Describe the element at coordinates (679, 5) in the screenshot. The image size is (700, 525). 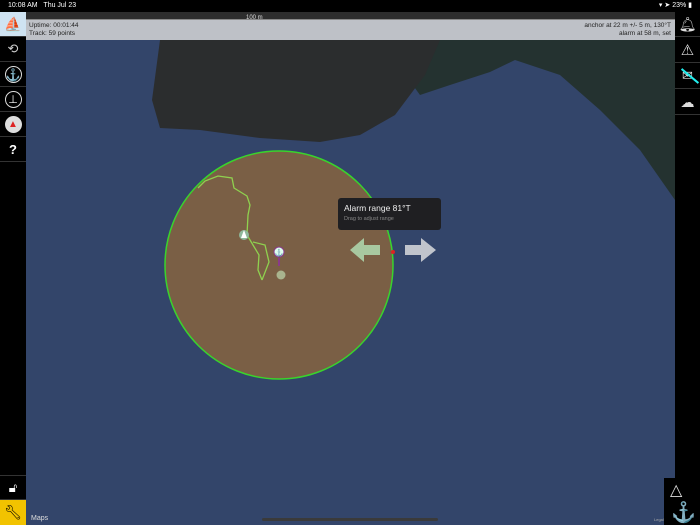
I see `battery-percent: 23%` at that location.